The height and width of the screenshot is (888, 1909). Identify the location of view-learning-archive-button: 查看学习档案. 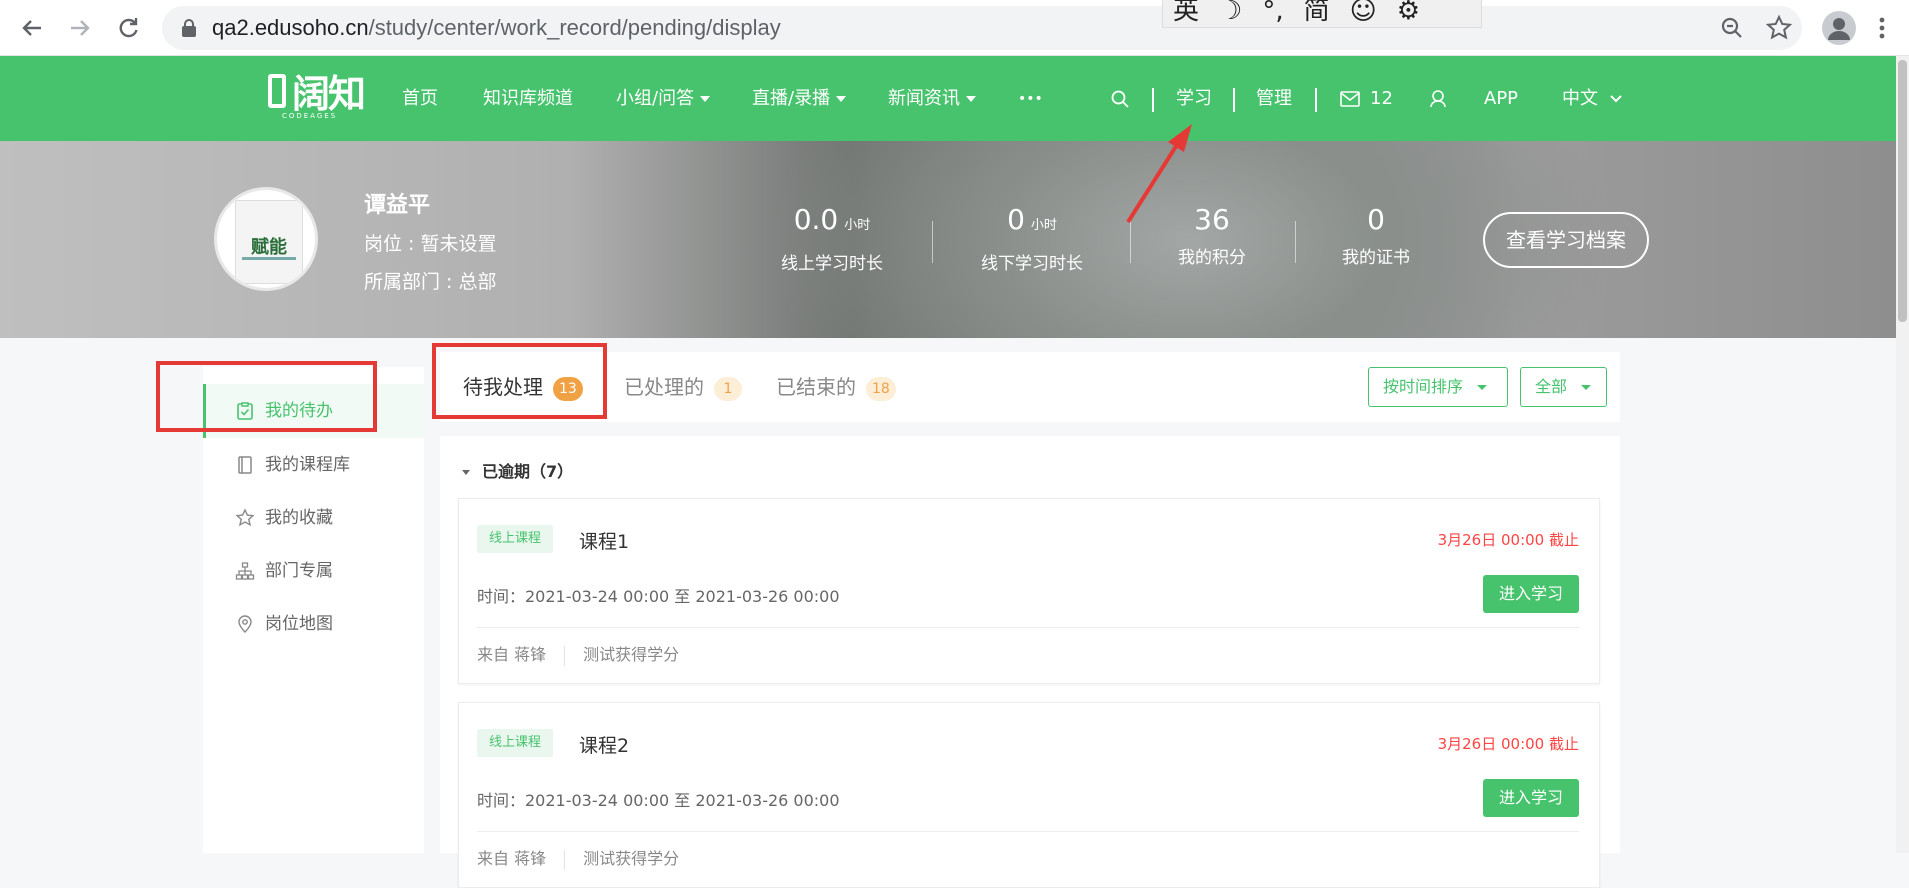
(1566, 240).